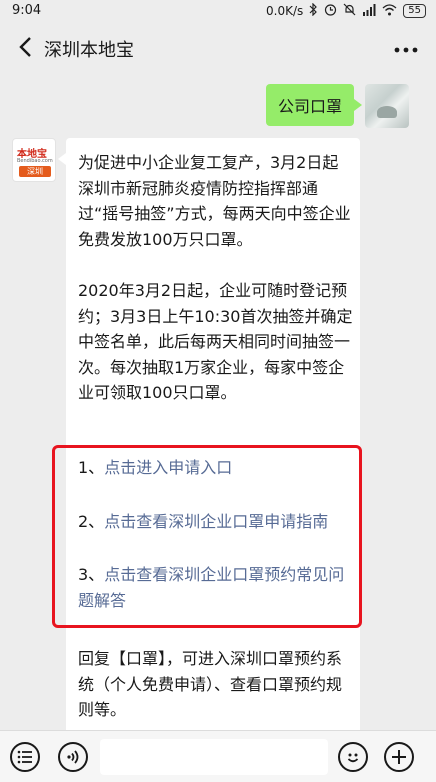 Image resolution: width=436 pixels, height=782 pixels. I want to click on apply-guide-link: 点击查看深圳企业口罩申请指南, so click(216, 521).